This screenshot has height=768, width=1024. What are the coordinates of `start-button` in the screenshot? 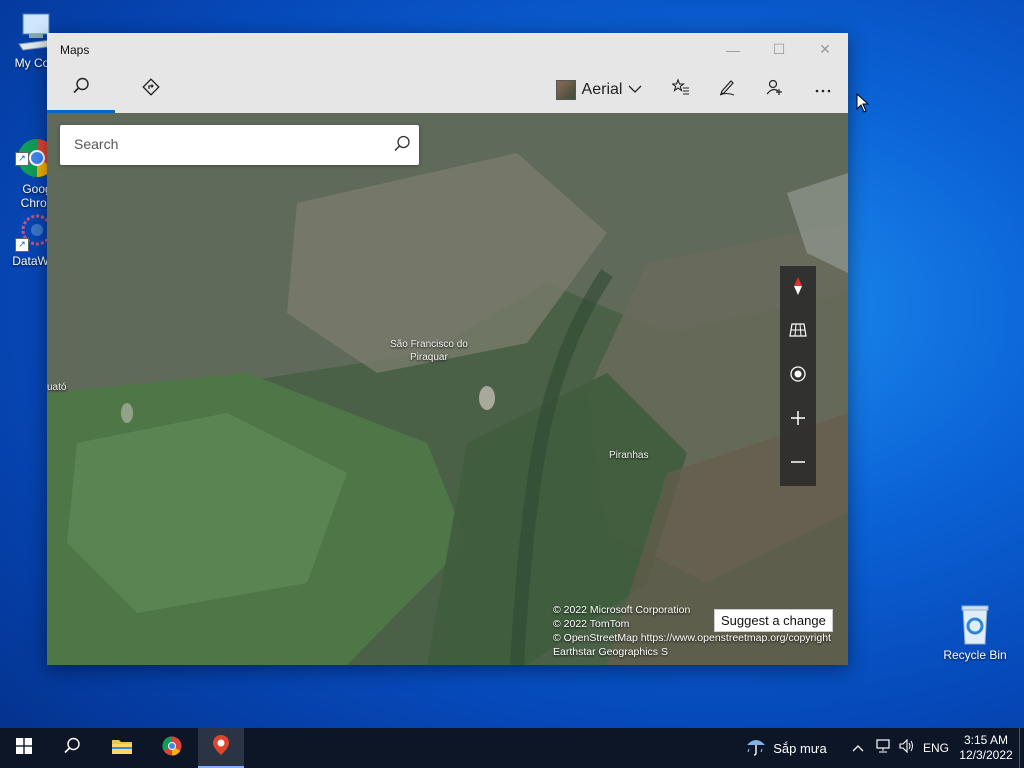 It's located at (24, 748).